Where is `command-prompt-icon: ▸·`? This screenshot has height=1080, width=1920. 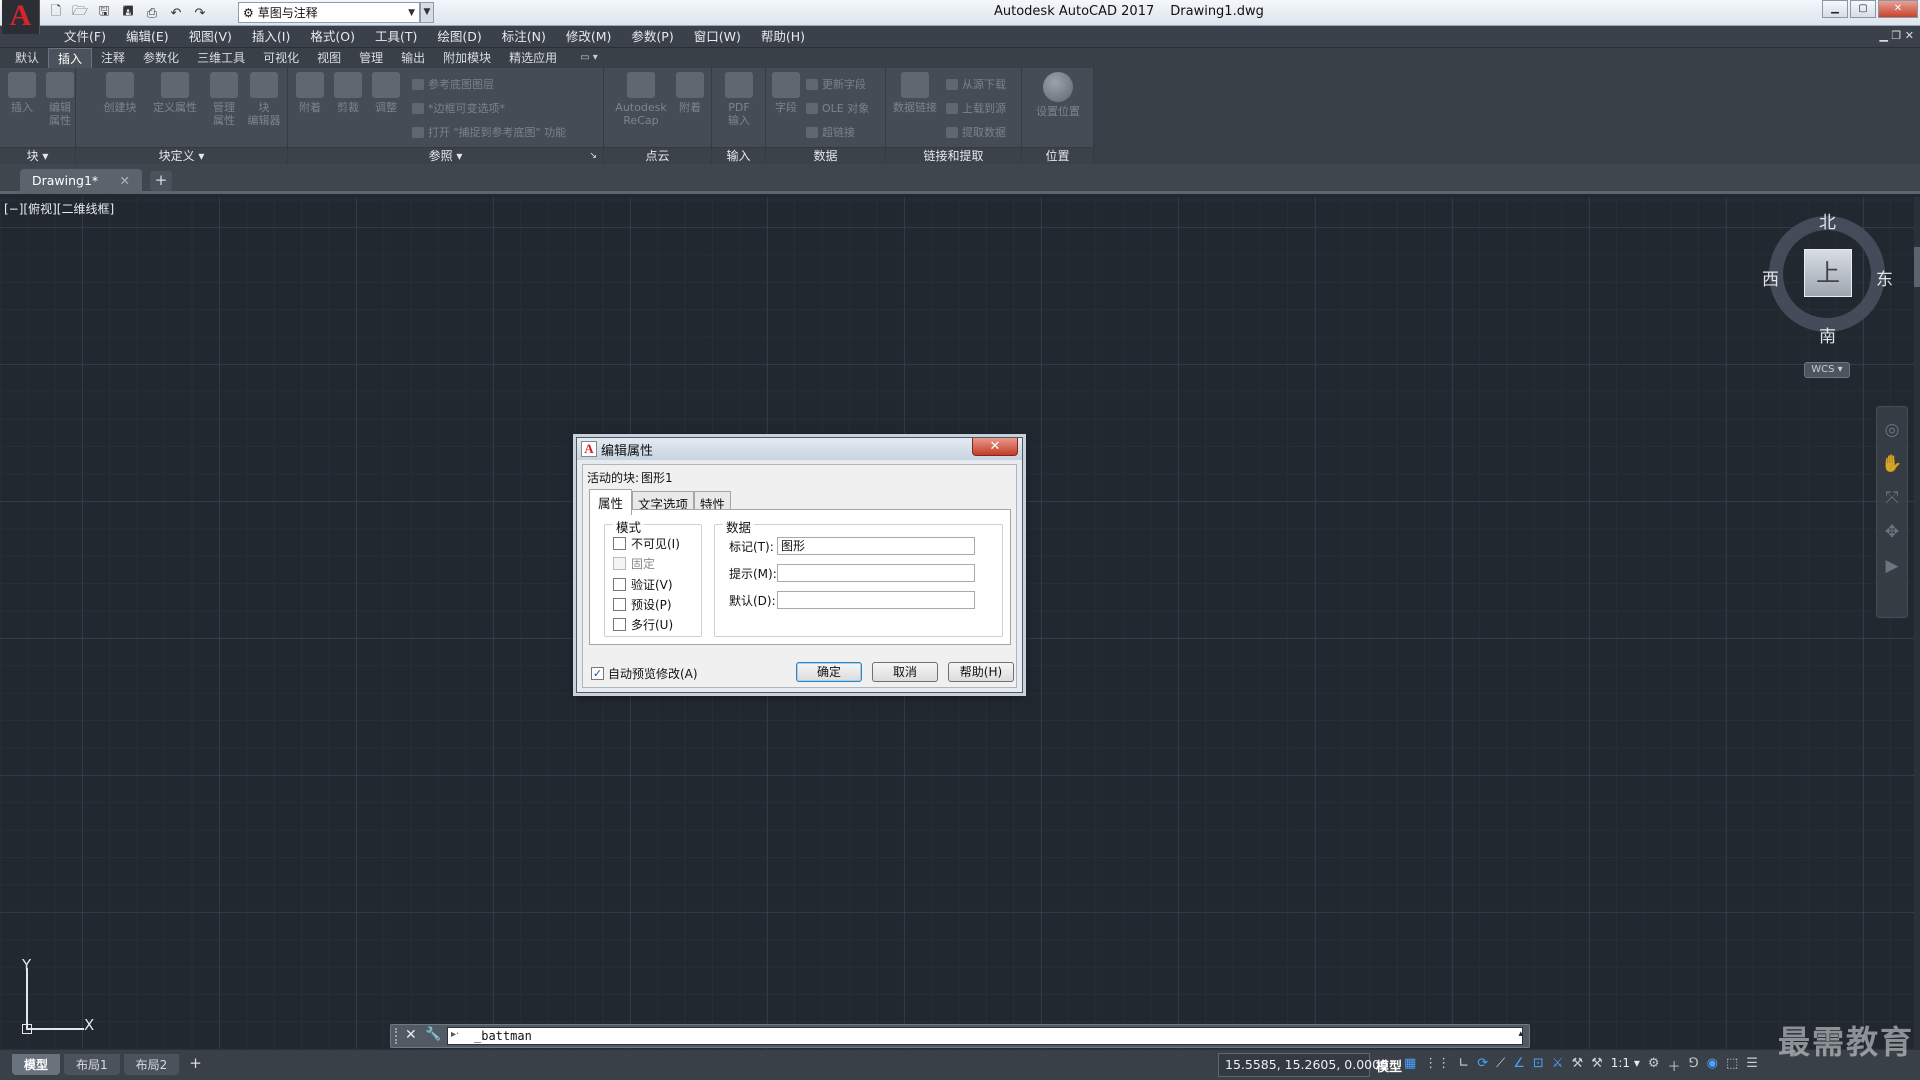
command-prompt-icon: ▸· is located at coordinates (455, 1034).